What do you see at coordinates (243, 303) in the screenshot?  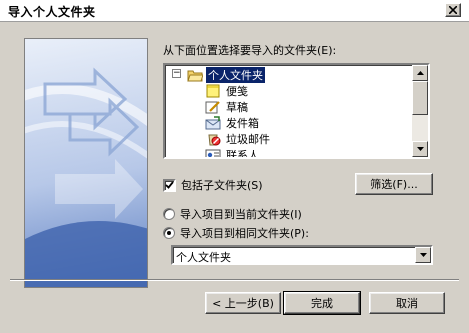 I see `back-button: < 上一步(B)` at bounding box center [243, 303].